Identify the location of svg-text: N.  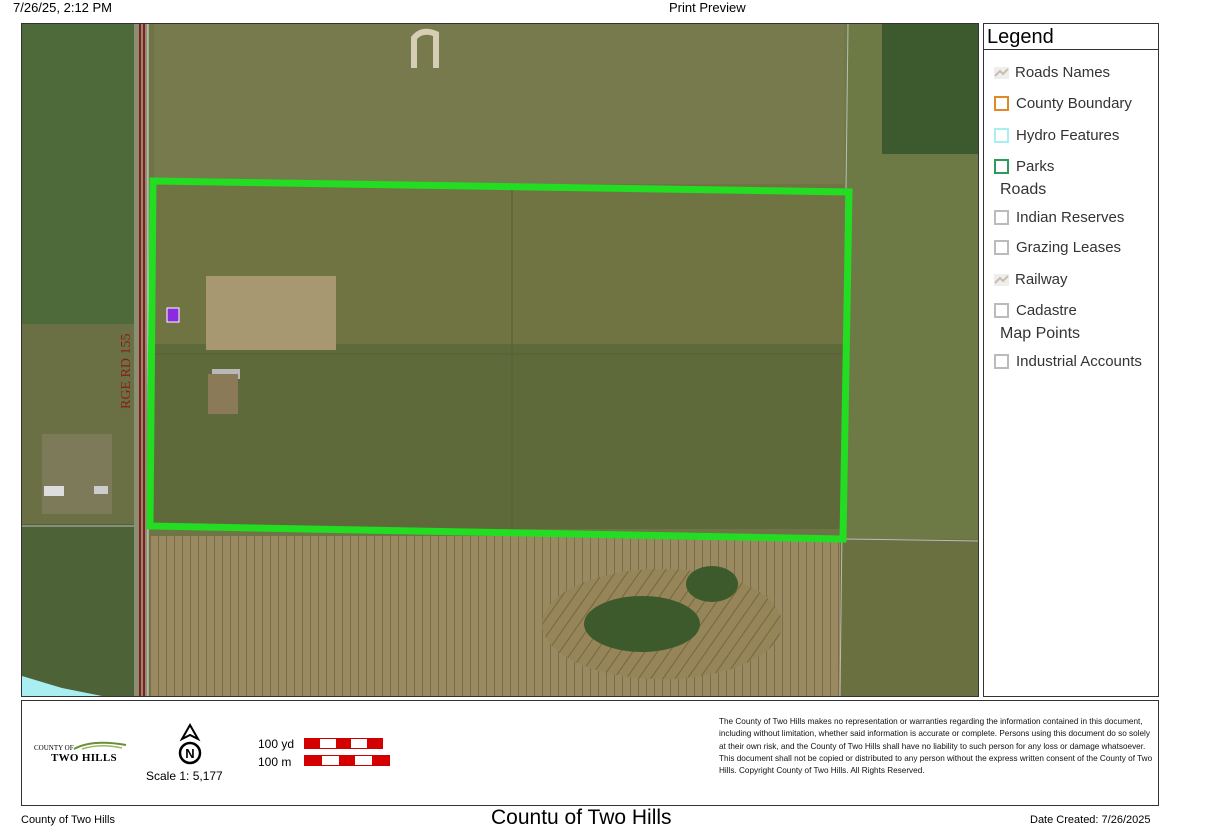
(189, 753).